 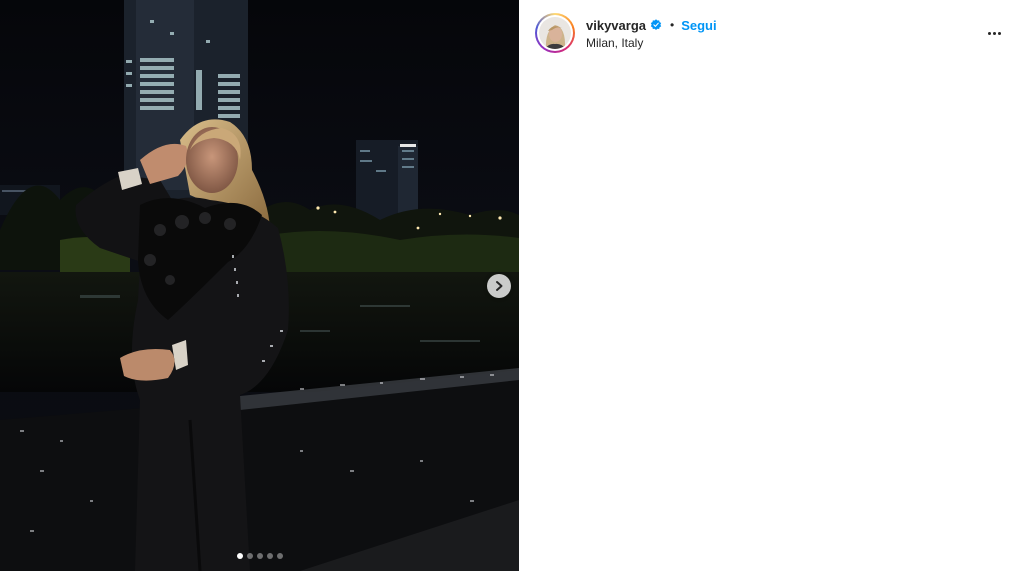 I want to click on more-options-button, so click(x=994, y=33).